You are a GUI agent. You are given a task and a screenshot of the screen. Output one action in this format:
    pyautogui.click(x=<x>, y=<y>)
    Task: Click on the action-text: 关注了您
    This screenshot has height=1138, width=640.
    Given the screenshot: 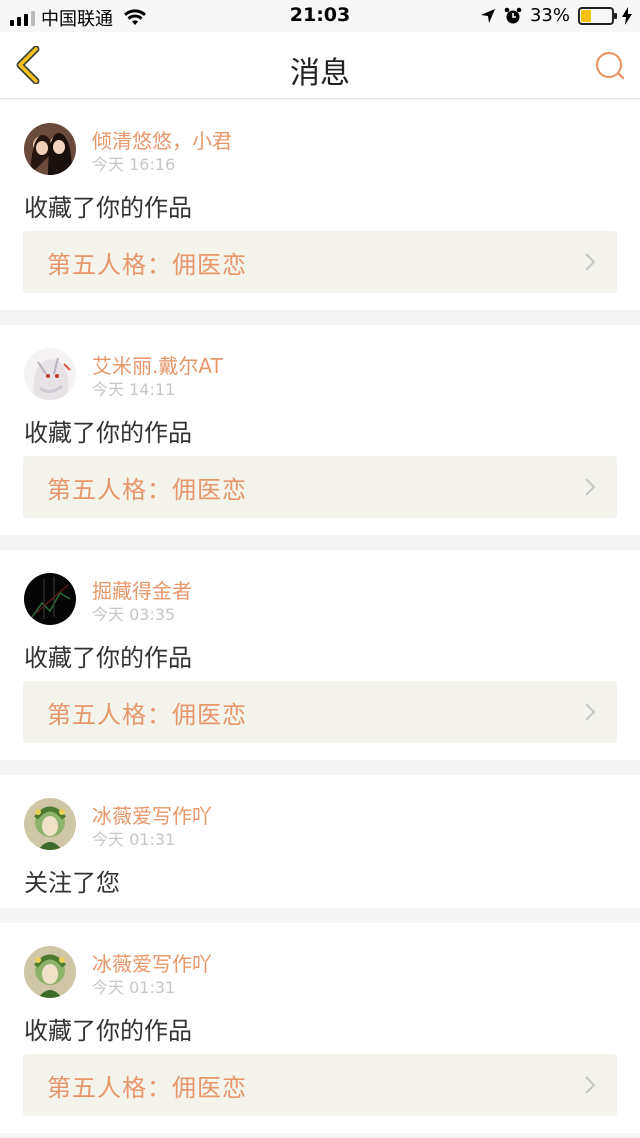 What is the action you would take?
    pyautogui.click(x=72, y=883)
    